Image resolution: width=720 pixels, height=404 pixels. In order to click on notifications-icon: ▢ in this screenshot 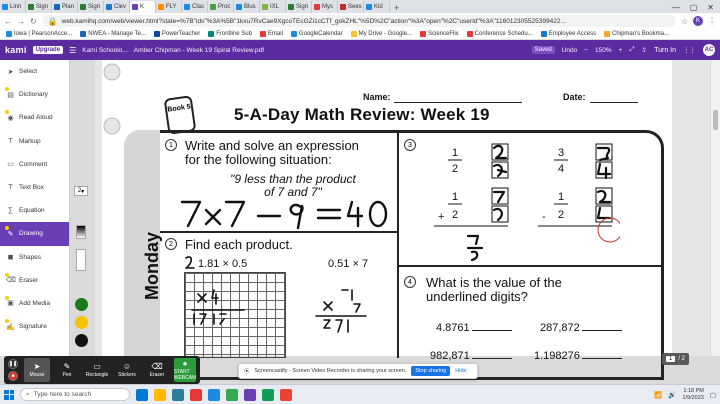, I will do `click(713, 395)`.